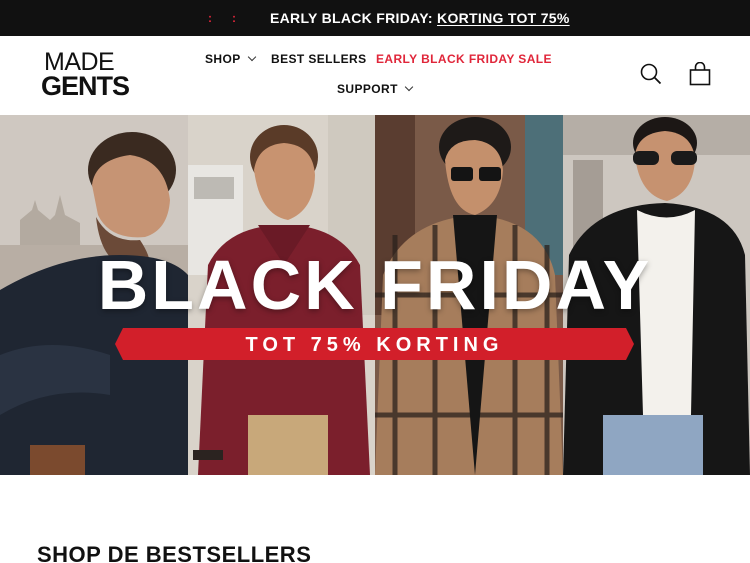  I want to click on nav-support-label: SUPPORT, so click(367, 89).